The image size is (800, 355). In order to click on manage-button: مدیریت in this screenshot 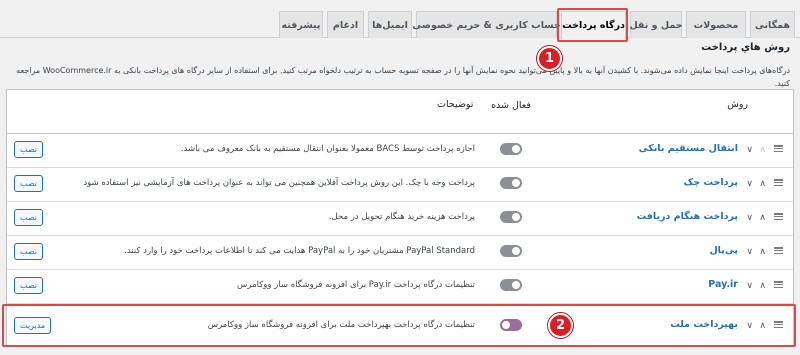, I will do `click(33, 325)`.